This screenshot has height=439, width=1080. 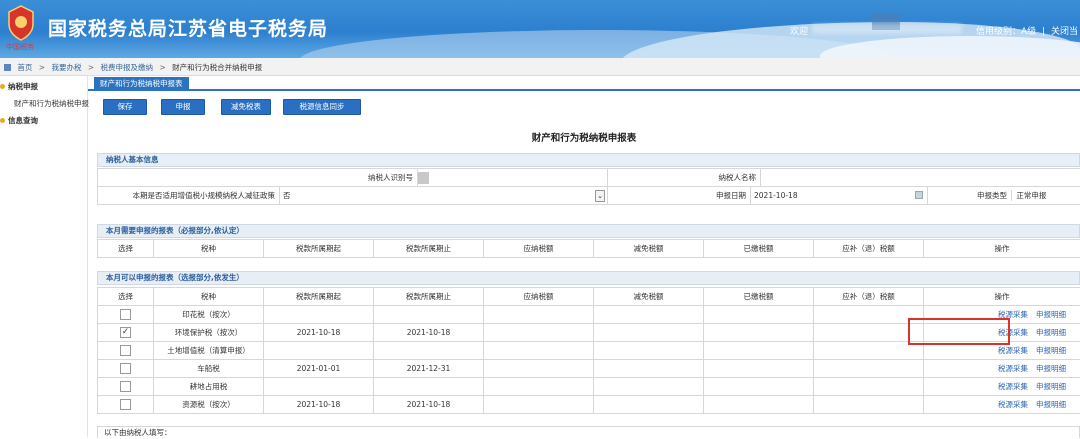 What do you see at coordinates (1064, 32) in the screenshot?
I see `exit-link: 关闭当` at bounding box center [1064, 32].